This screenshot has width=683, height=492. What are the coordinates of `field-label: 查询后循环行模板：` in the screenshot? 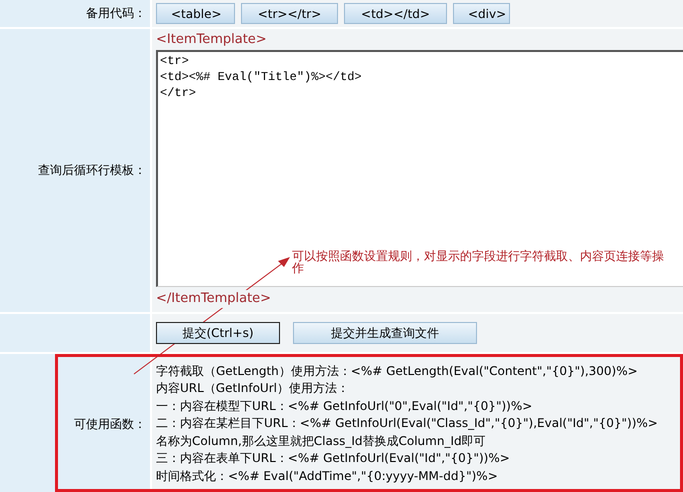 It's located at (92, 170).